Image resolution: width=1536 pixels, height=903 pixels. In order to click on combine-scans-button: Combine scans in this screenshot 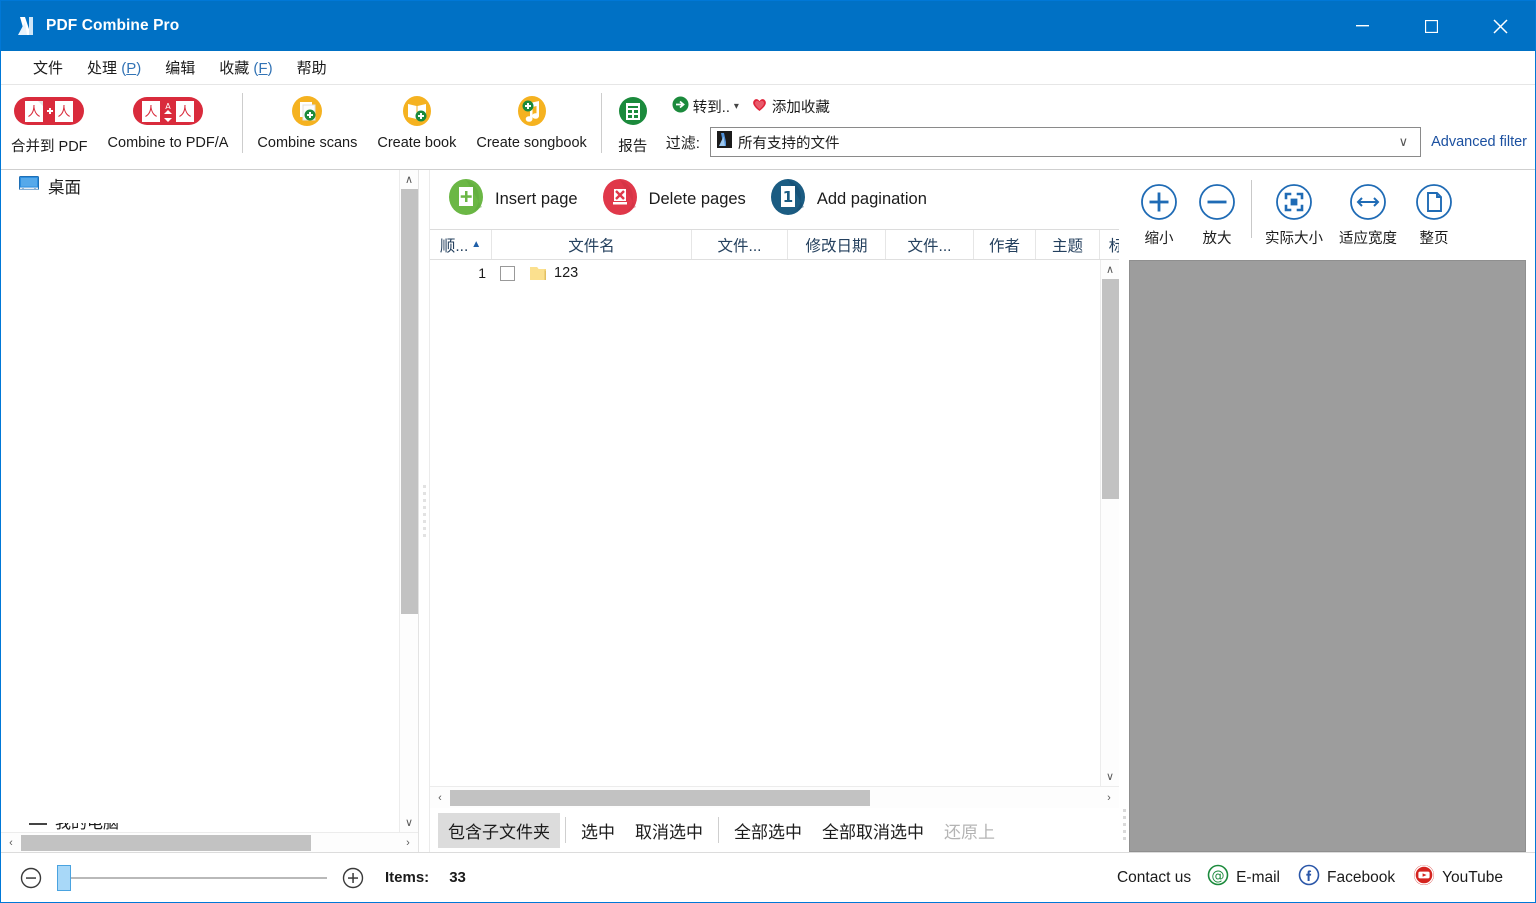, I will do `click(307, 118)`.